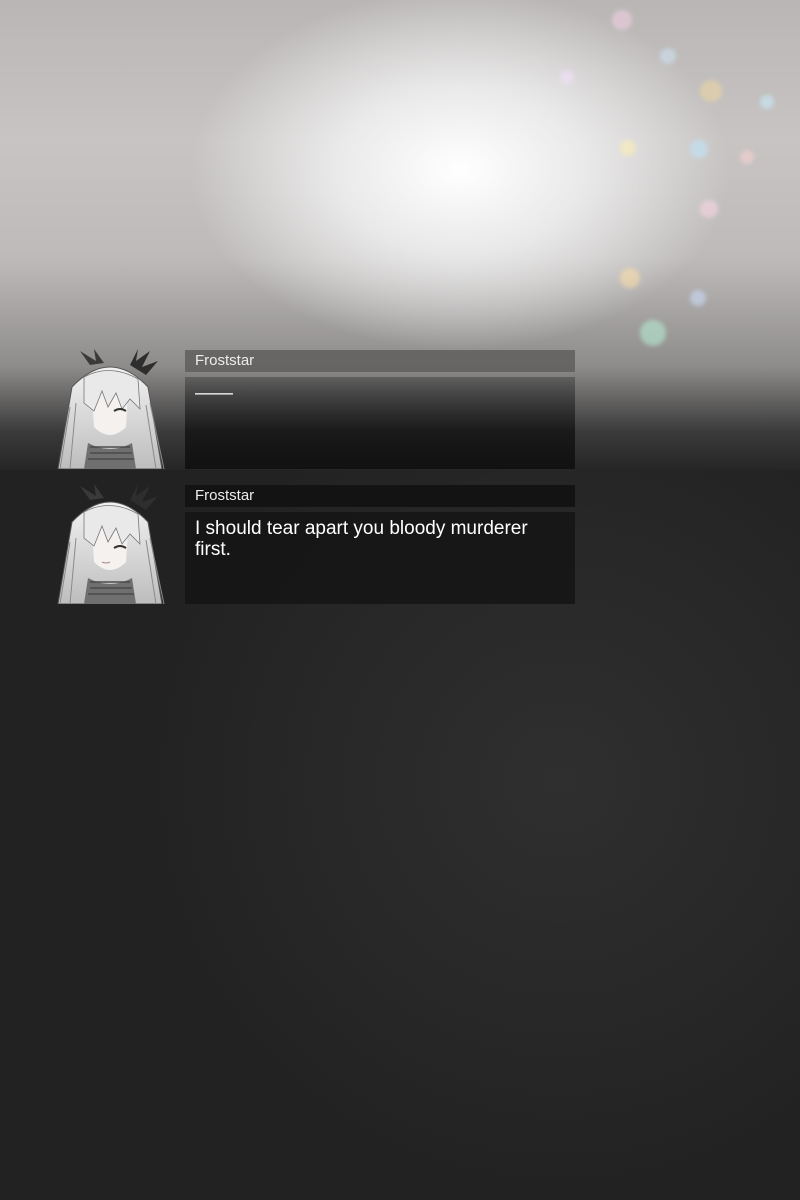  What do you see at coordinates (380, 423) in the screenshot?
I see `dialogue-text: ——` at bounding box center [380, 423].